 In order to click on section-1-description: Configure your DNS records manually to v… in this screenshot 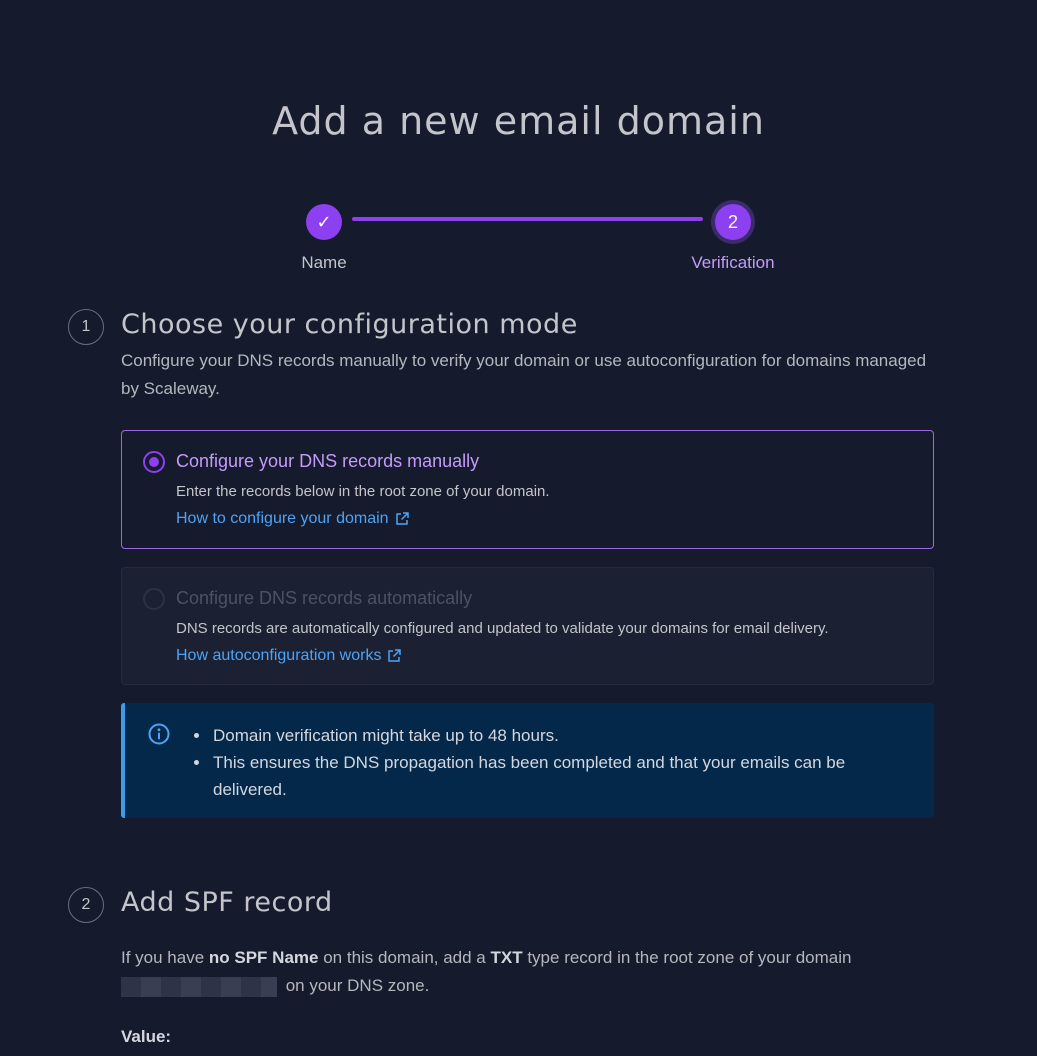, I will do `click(524, 374)`.